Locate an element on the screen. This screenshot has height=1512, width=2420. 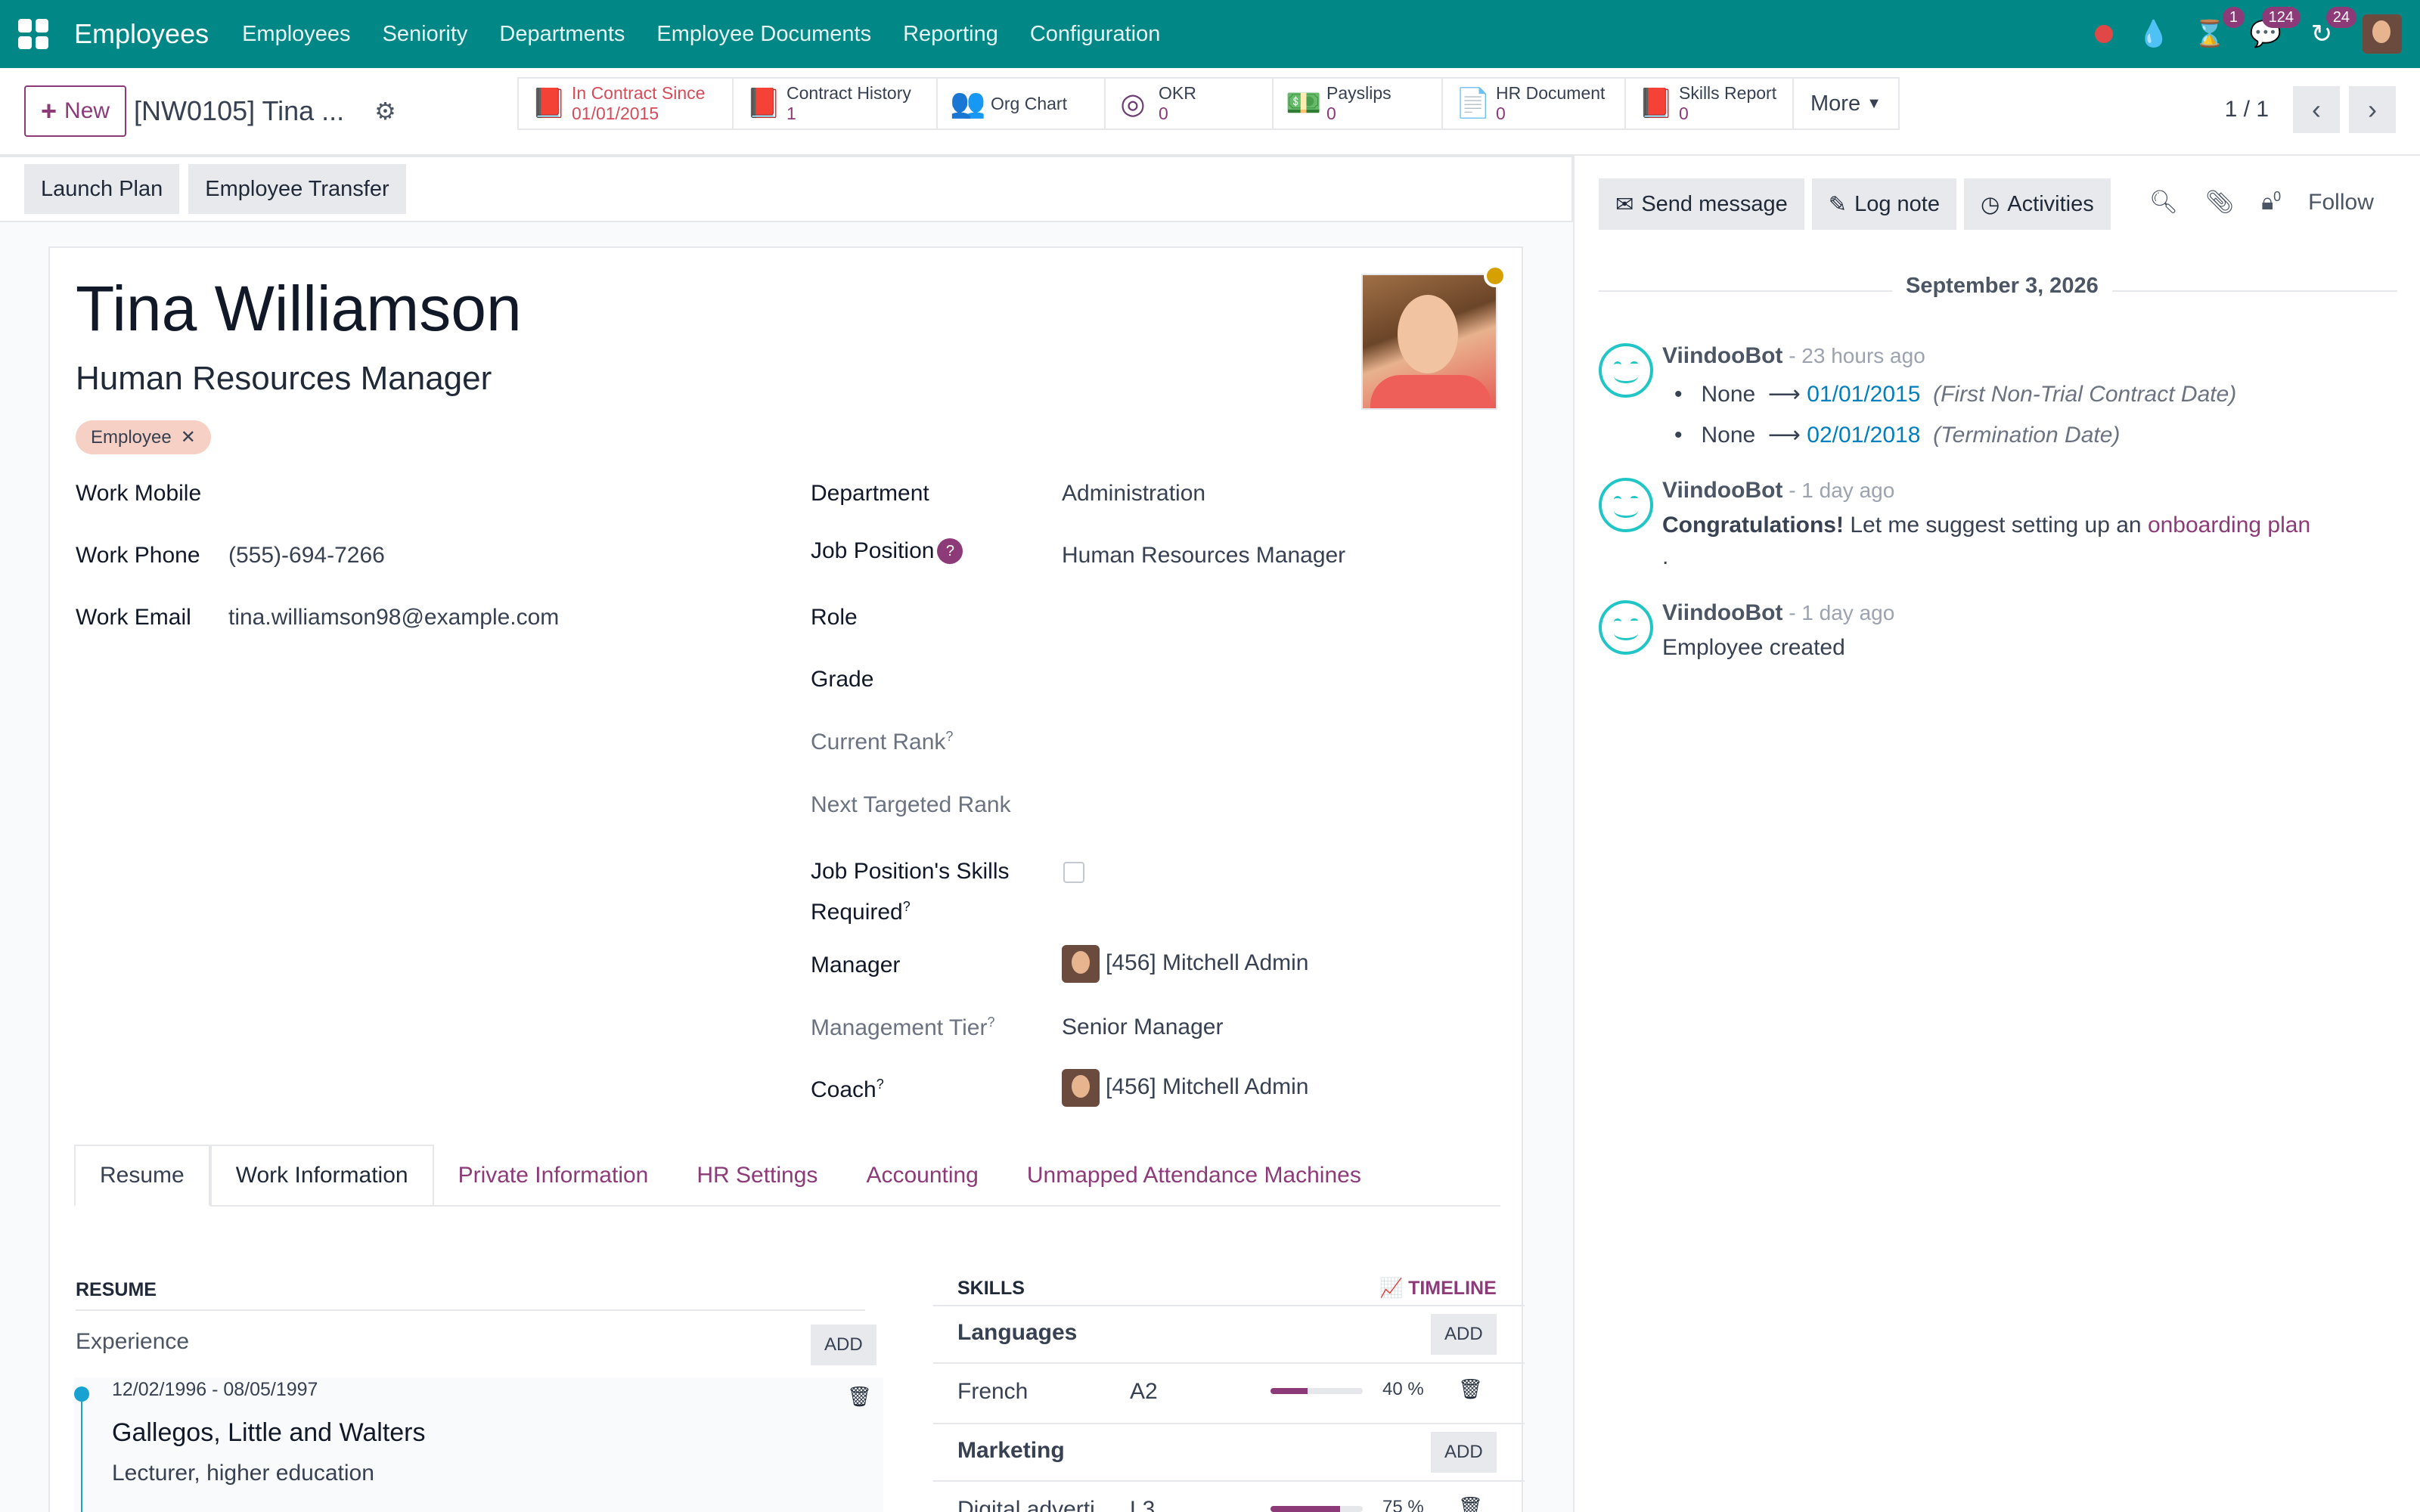
tab-private-information: Private Information is located at coordinates (553, 1176).